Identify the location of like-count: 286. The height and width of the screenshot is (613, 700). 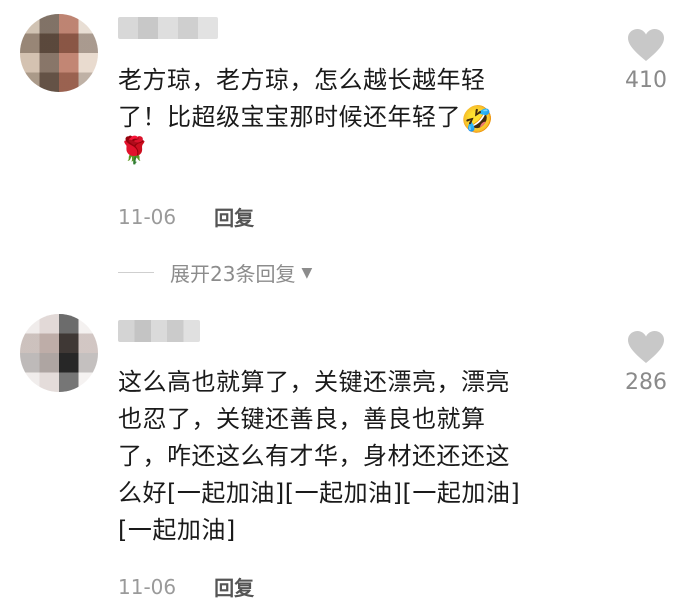
(646, 382).